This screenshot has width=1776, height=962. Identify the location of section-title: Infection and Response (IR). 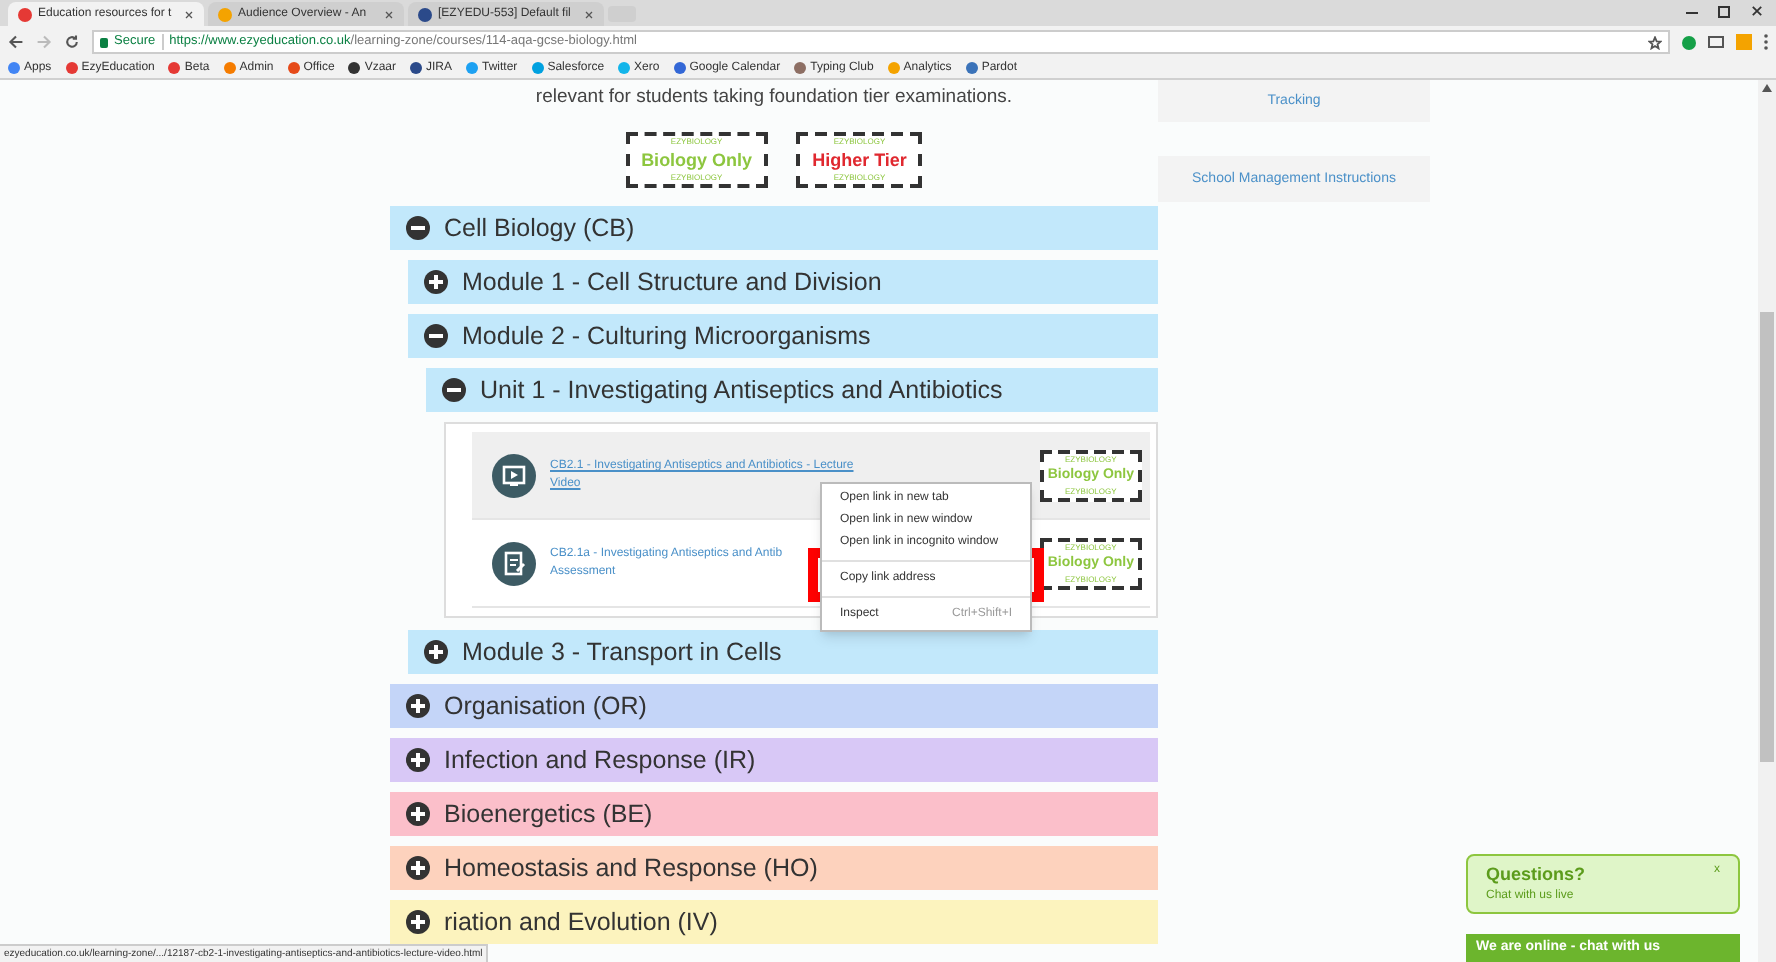
(600, 760).